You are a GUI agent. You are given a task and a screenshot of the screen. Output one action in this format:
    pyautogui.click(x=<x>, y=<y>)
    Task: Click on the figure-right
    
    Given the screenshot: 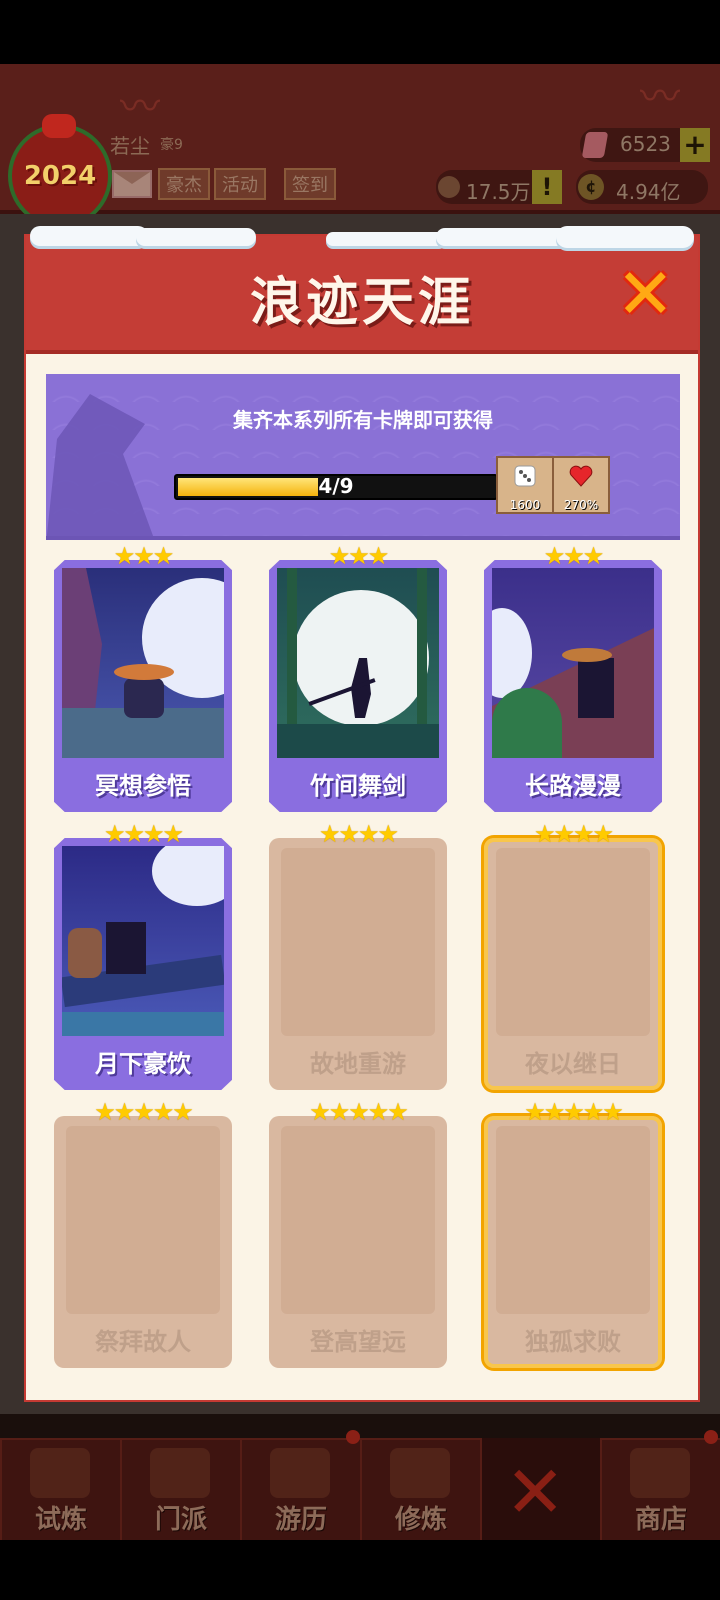 What is the action you would take?
    pyautogui.click(x=126, y=948)
    